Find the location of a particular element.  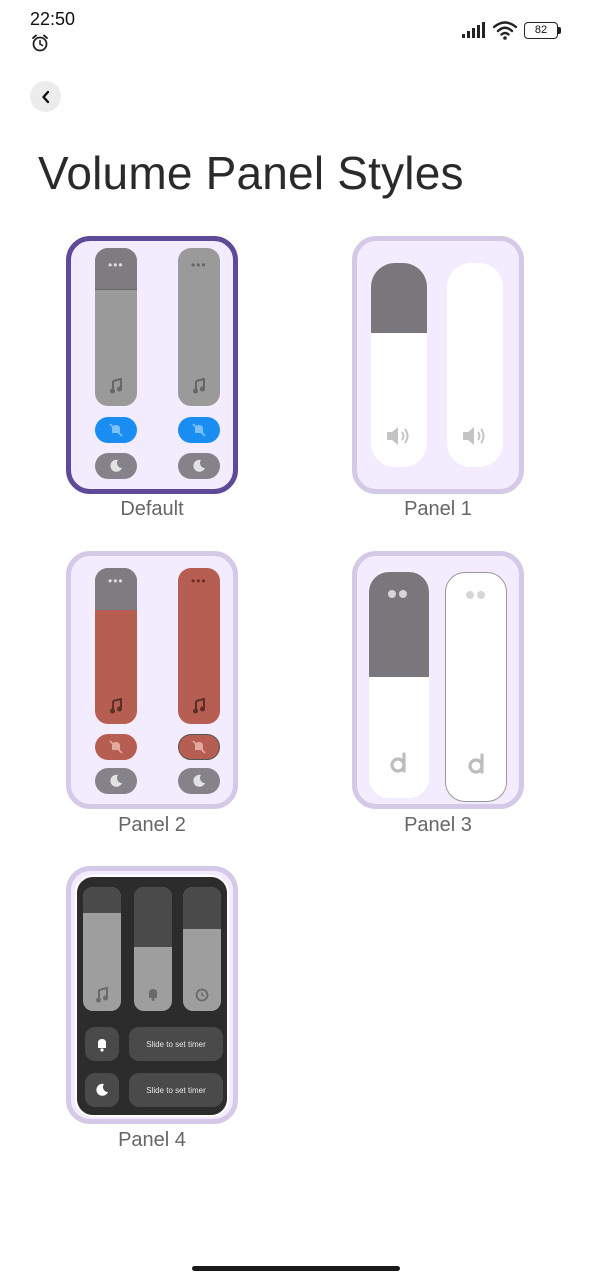

style-label-panel-4: Panel 4 is located at coordinates (152, 1140).